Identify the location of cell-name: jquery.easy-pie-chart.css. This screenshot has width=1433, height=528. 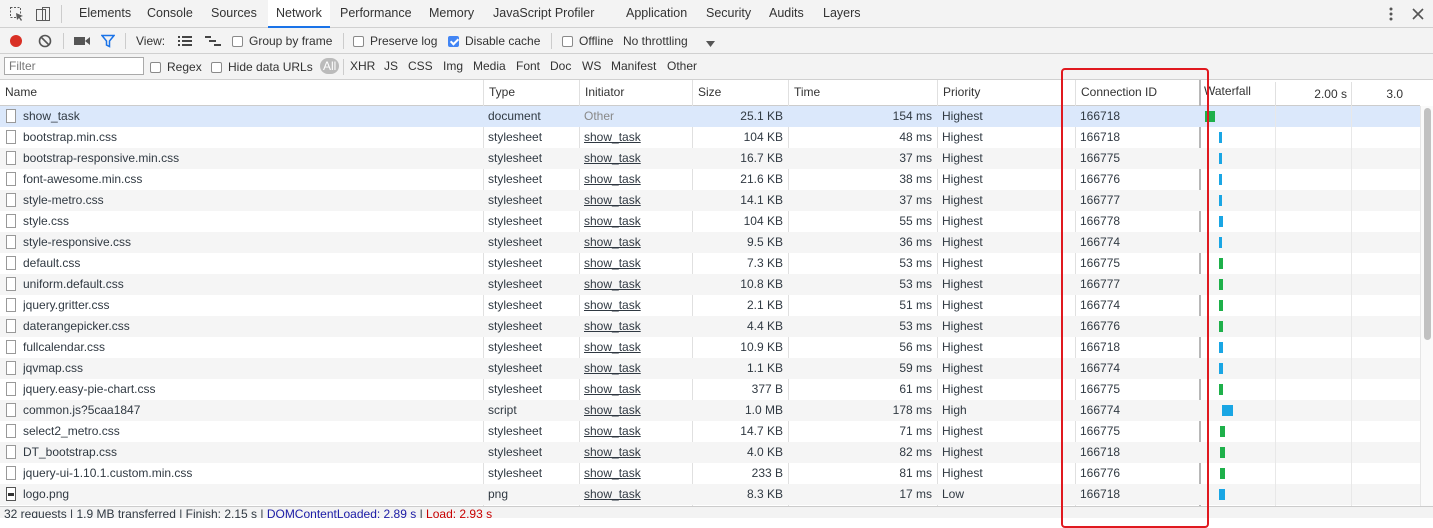
(89, 389).